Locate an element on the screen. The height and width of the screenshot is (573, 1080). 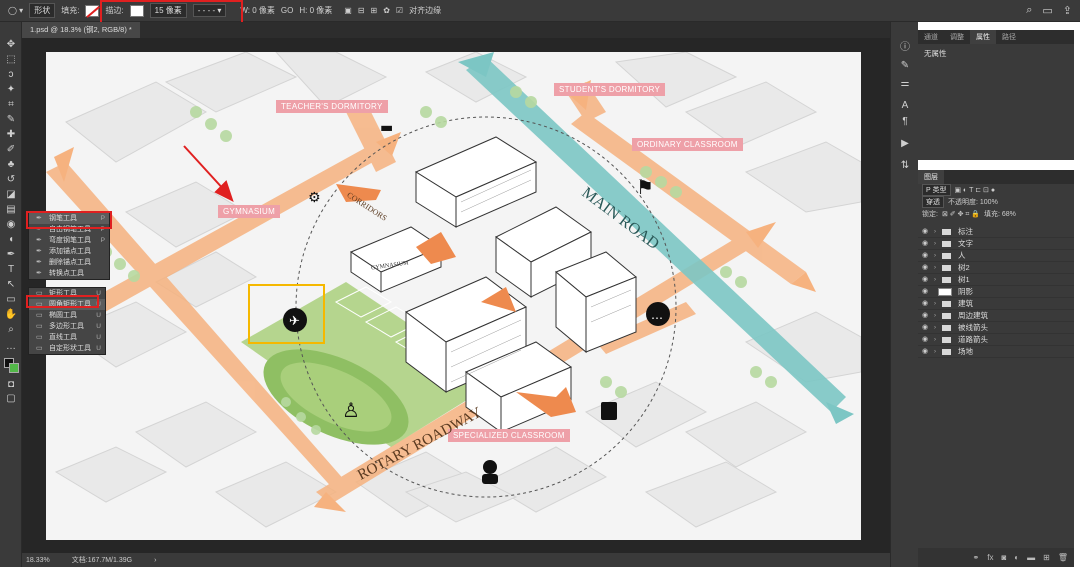
zoom-tool-icon: ⌕ is located at coordinates (11, 330).